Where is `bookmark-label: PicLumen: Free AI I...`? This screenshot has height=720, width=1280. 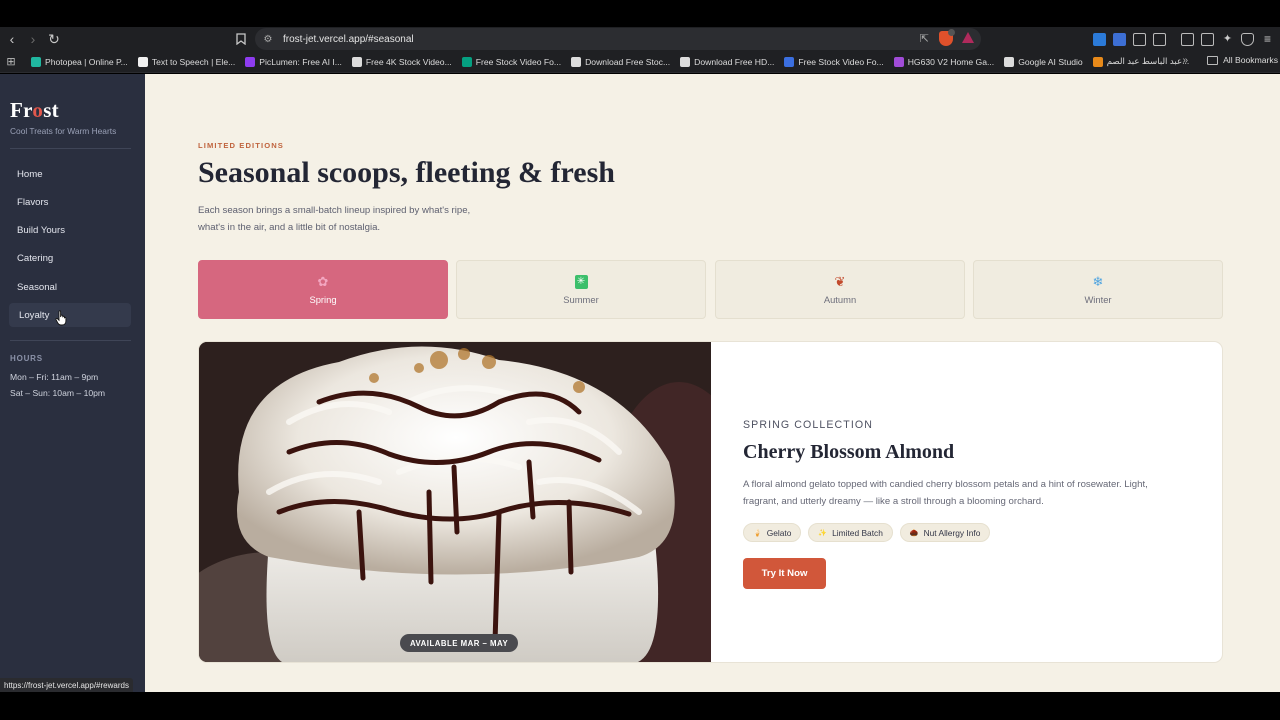
bookmark-label: PicLumen: Free AI I... is located at coordinates (300, 61).